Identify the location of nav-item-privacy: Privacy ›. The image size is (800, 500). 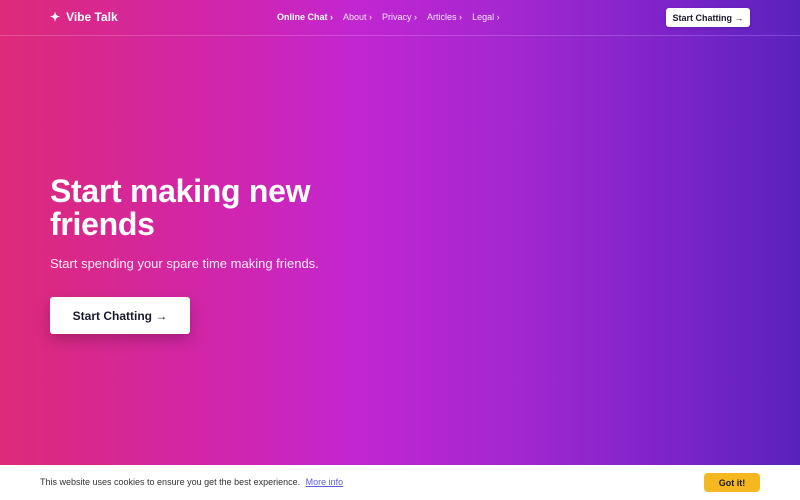
(399, 17).